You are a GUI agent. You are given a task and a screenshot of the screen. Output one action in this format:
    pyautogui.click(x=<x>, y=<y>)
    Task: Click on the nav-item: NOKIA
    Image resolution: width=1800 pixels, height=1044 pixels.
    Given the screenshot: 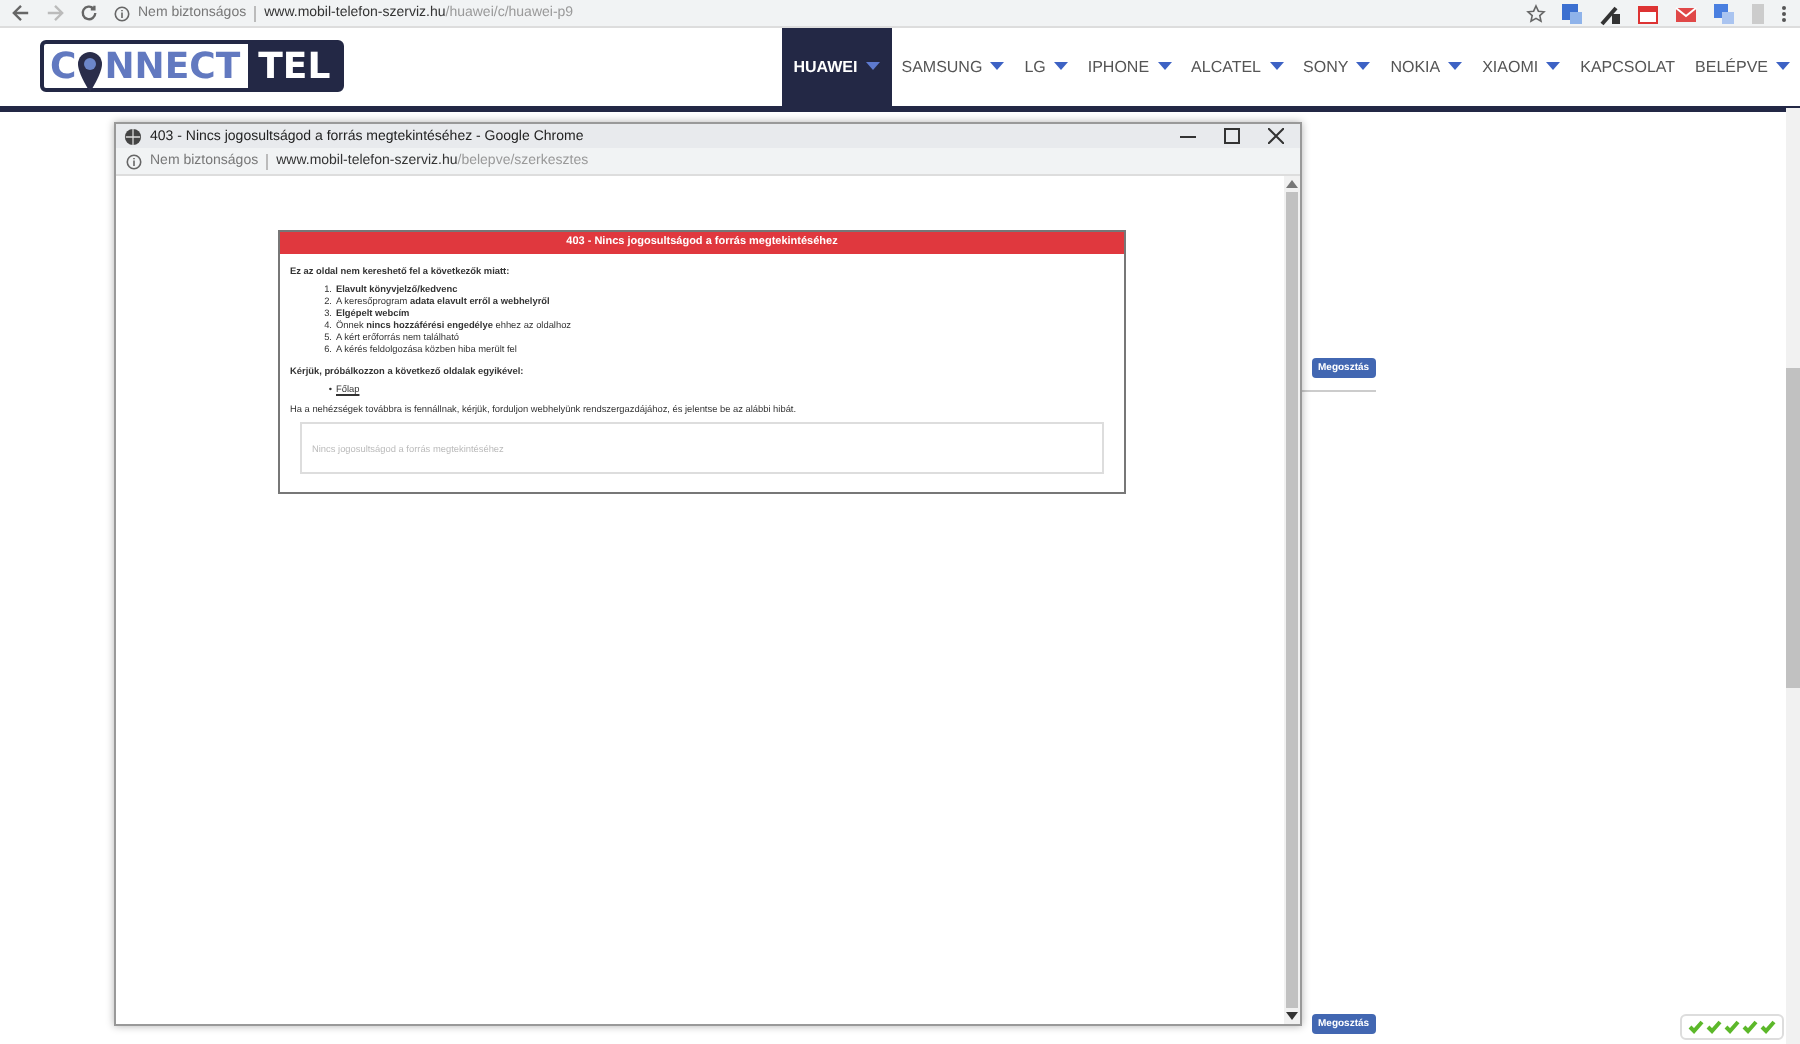 What is the action you would take?
    pyautogui.click(x=1426, y=67)
    